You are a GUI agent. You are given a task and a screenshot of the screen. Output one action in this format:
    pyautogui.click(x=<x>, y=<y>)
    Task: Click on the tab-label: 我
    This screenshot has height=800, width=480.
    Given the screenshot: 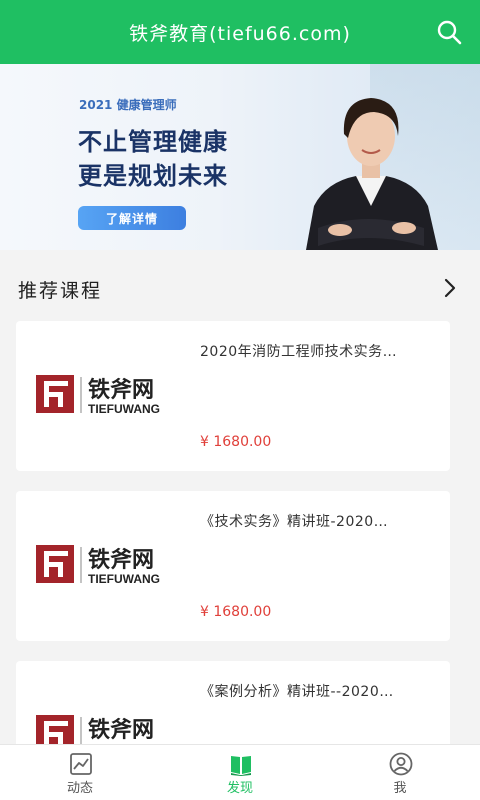 What is the action you would take?
    pyautogui.click(x=400, y=788)
    